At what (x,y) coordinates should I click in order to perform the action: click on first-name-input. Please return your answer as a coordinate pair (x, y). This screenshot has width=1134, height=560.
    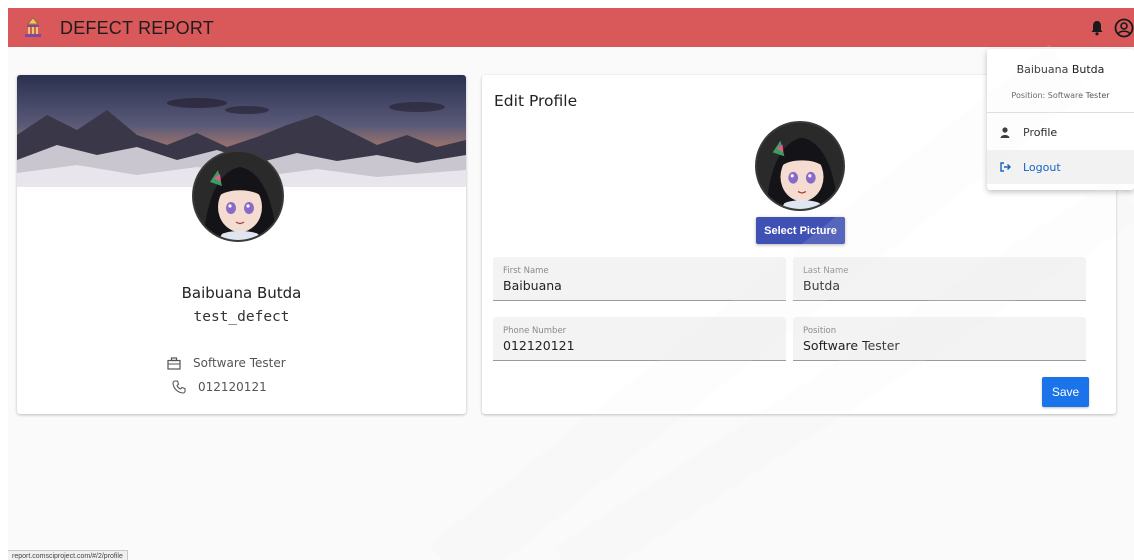
    Looking at the image, I should click on (633, 285).